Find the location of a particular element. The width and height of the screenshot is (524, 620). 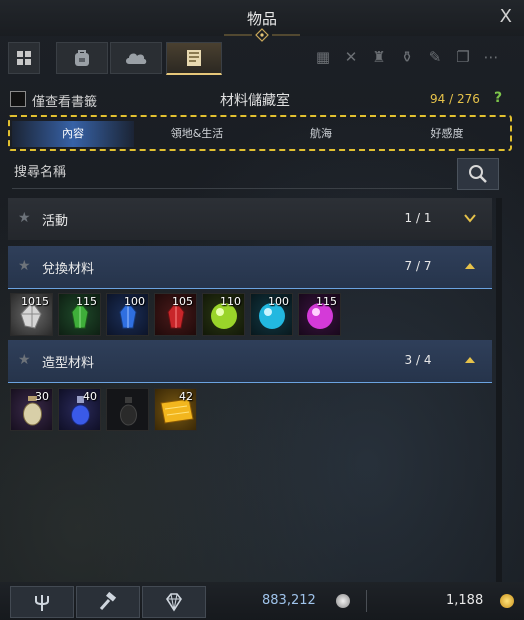

book-storage-icon is located at coordinates (194, 58).